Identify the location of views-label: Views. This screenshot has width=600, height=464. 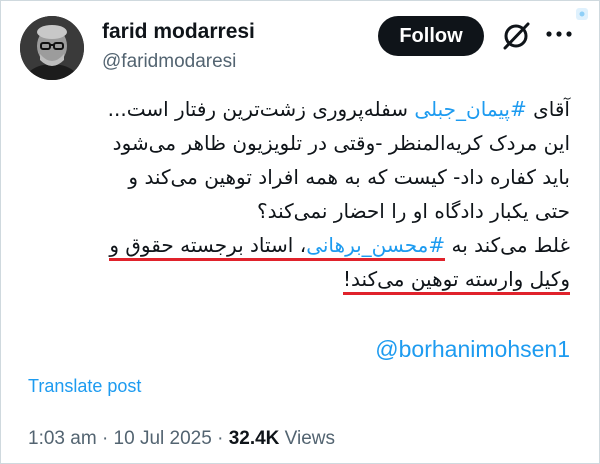
(310, 438).